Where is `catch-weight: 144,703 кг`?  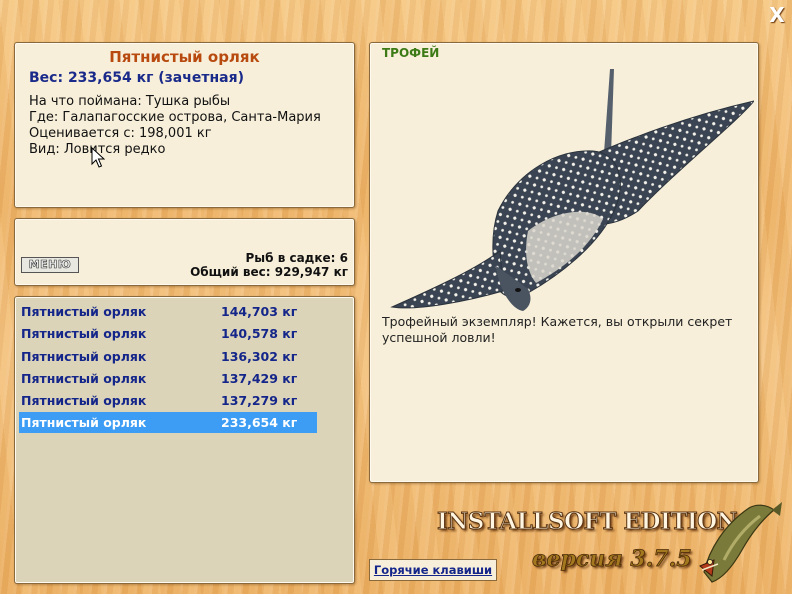 catch-weight: 144,703 кг is located at coordinates (259, 311).